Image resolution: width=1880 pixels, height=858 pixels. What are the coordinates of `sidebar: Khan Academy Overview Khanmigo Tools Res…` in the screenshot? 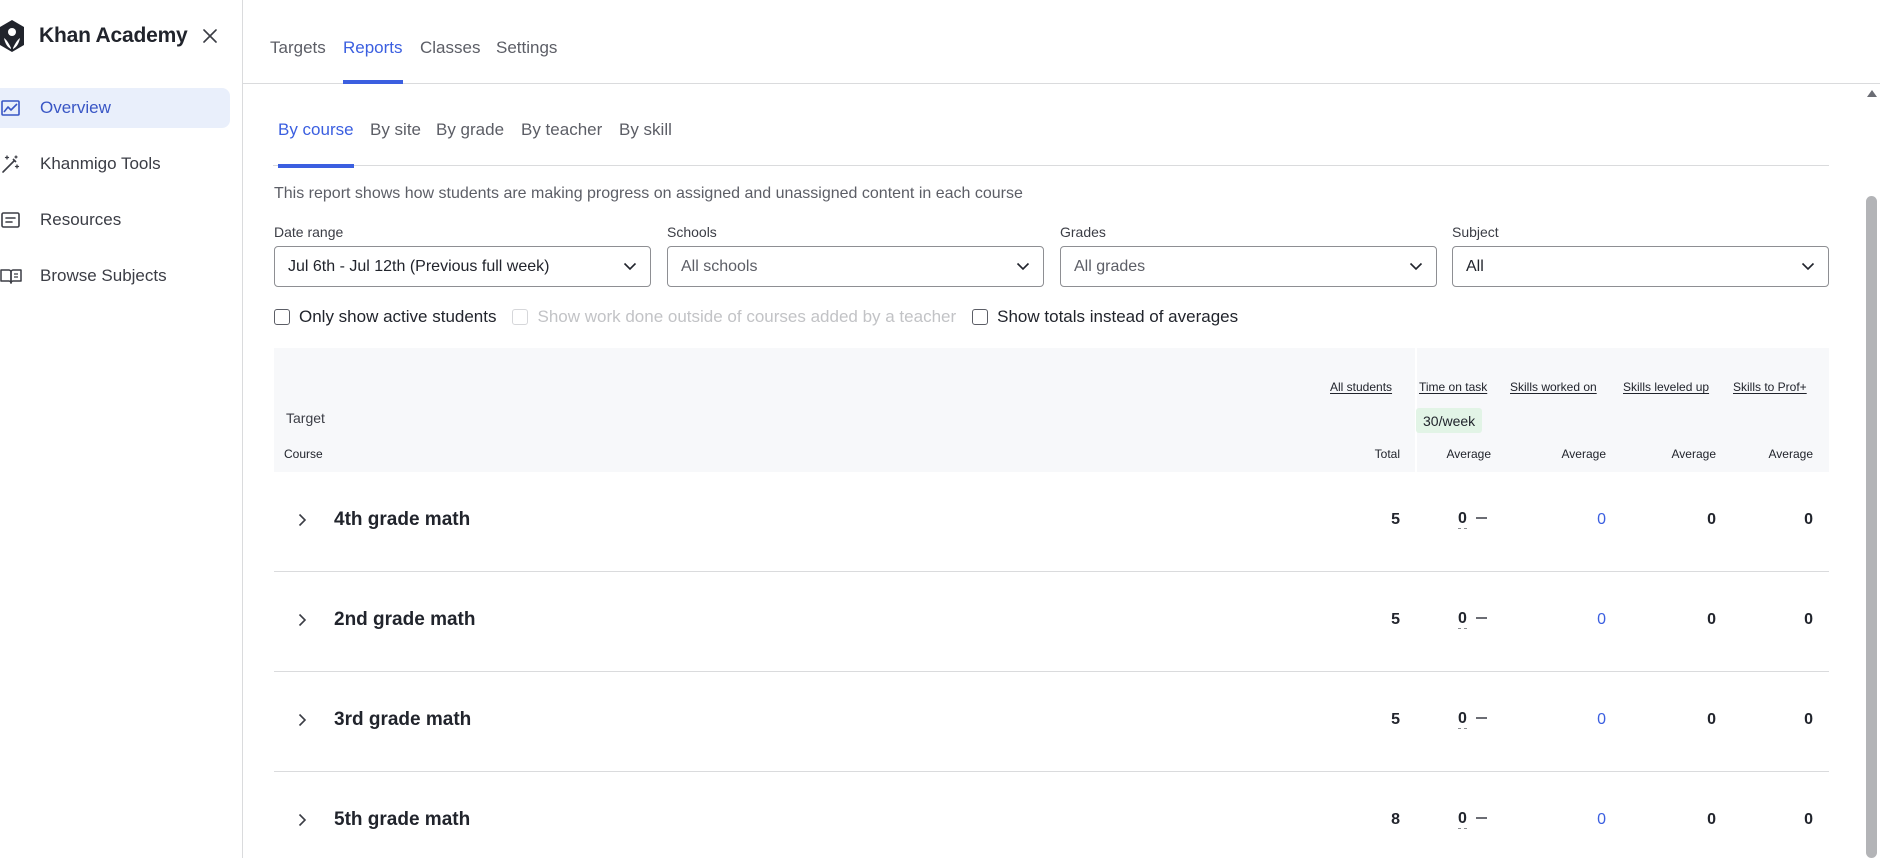 It's located at (121, 429).